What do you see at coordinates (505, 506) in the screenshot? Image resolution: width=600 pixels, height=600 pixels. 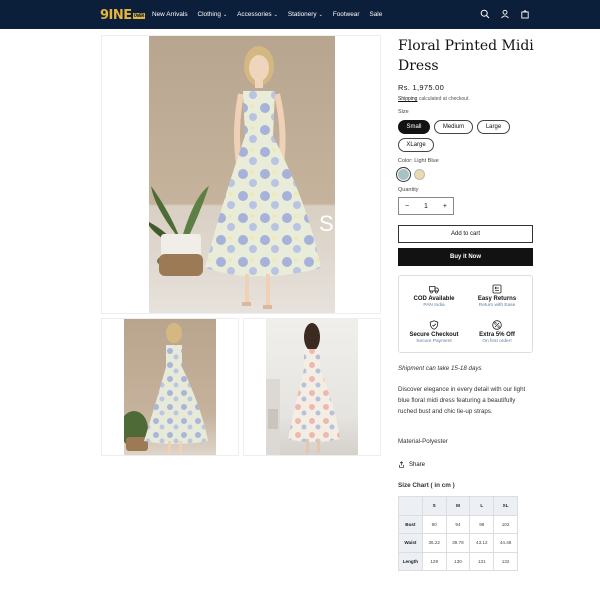 I see `table-header-cell: XL` at bounding box center [505, 506].